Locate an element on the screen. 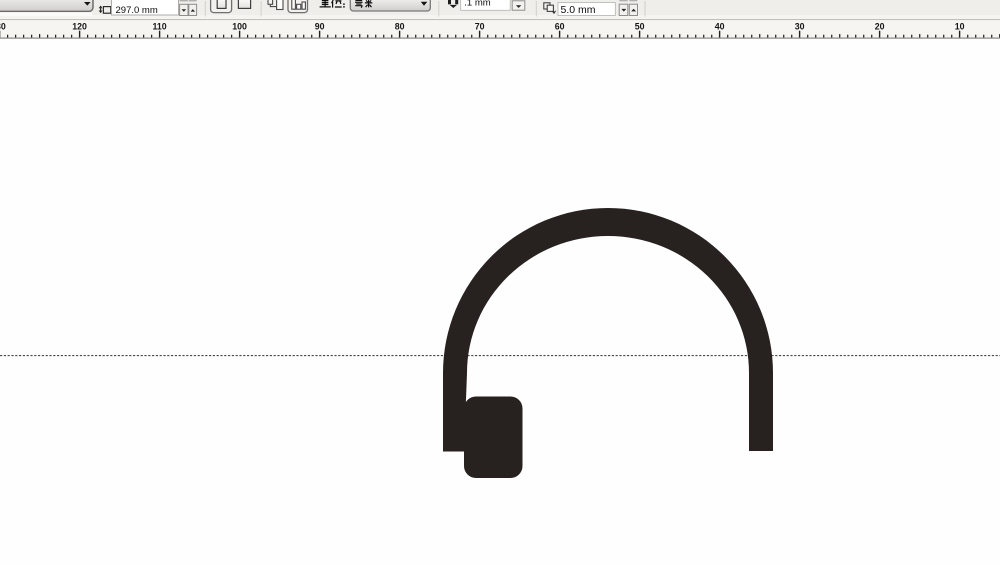 Image resolution: width=1000 pixels, height=565 pixels. svg-text: 130 is located at coordinates (3, 27).